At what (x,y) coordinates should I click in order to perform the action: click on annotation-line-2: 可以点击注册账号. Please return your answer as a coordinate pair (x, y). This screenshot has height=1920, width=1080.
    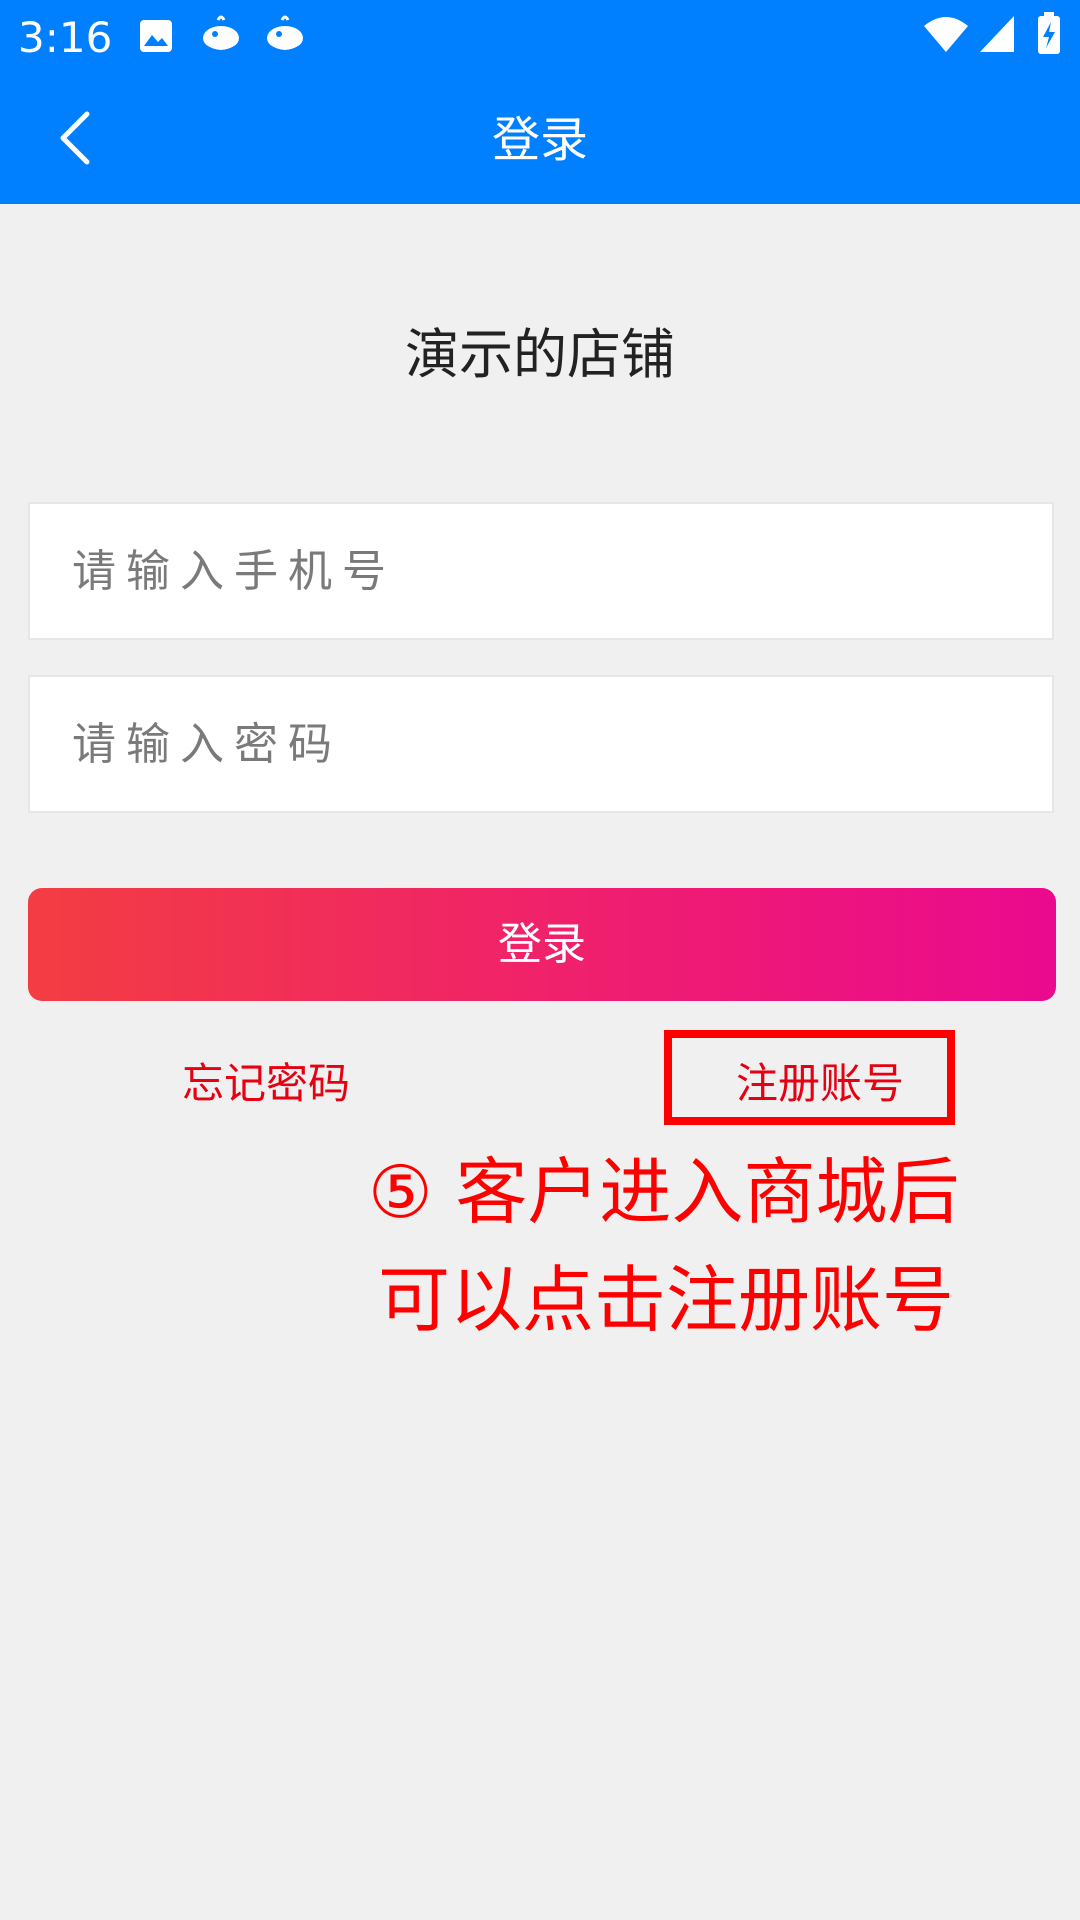
    Looking at the image, I should click on (666, 1300).